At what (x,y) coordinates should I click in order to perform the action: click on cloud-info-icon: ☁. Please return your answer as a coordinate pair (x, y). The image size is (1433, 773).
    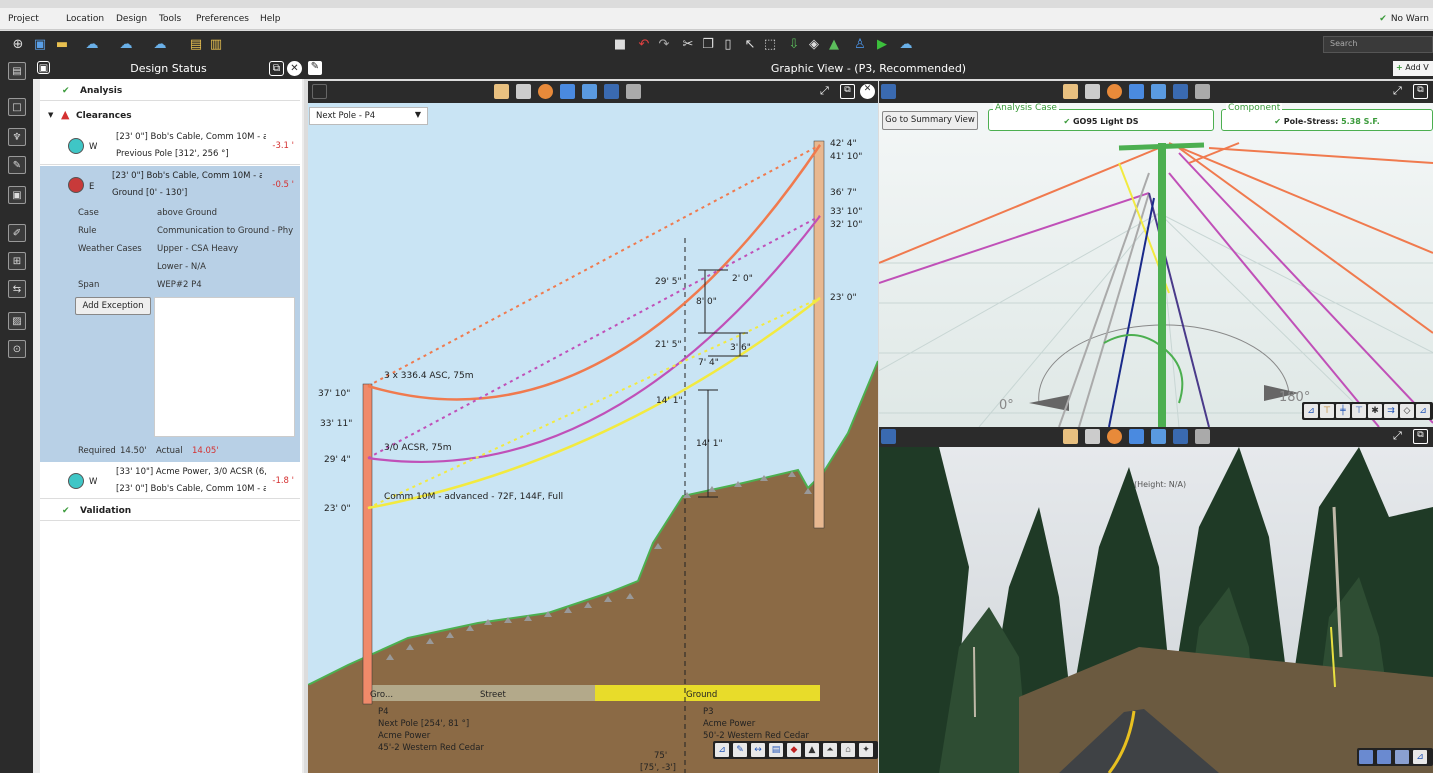
    Looking at the image, I should click on (160, 44).